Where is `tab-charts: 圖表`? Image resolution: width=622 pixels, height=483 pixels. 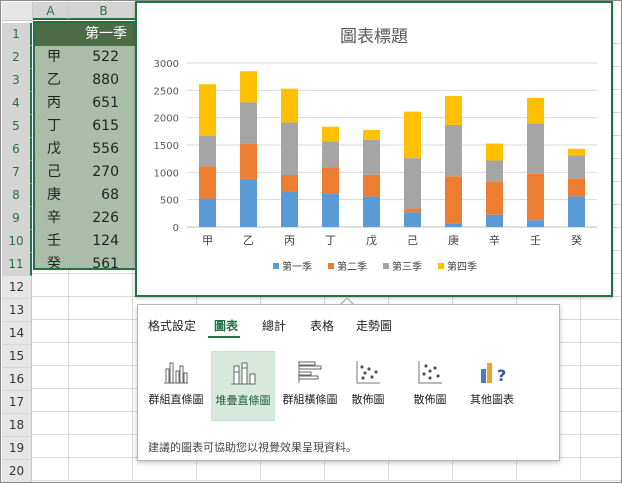 tab-charts: 圖表 is located at coordinates (226, 325).